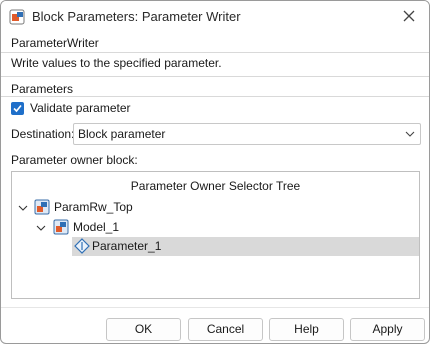 This screenshot has width=430, height=344. Describe the element at coordinates (42, 89) in the screenshot. I see `parameters-heading: Parameters` at that location.